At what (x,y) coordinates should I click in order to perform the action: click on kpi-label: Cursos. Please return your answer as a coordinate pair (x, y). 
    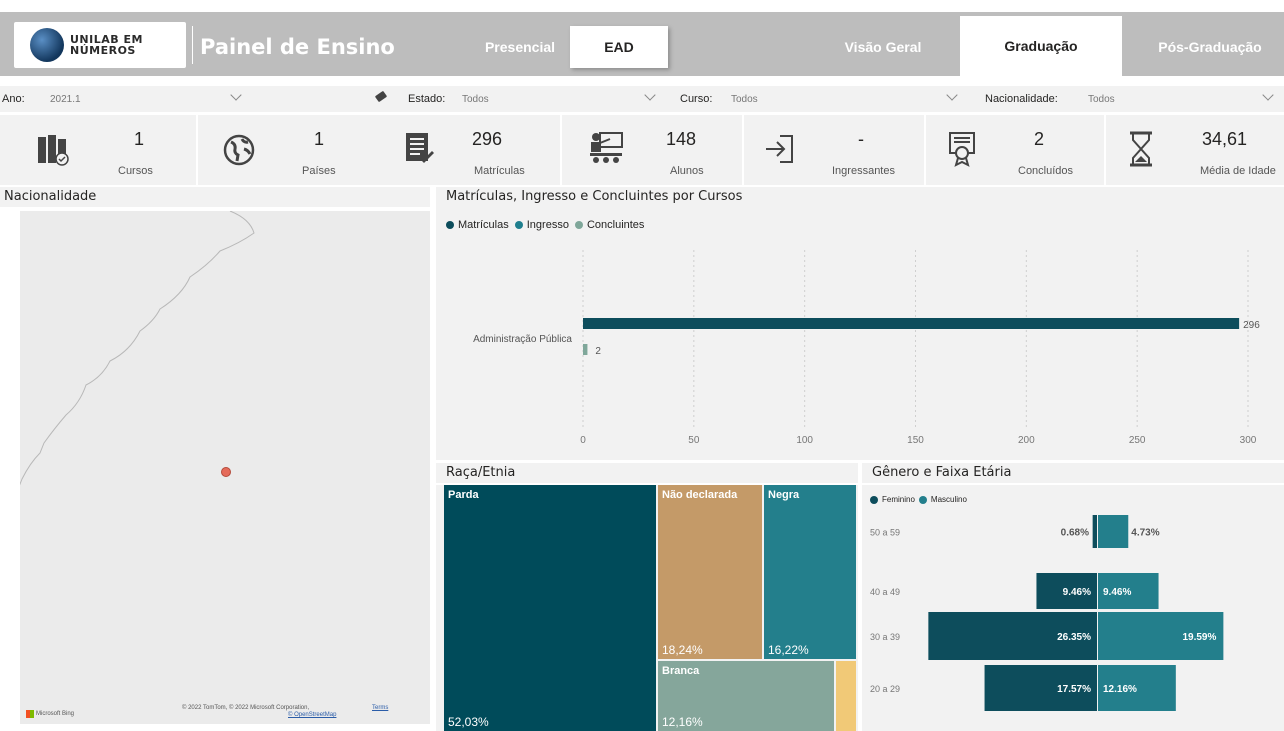
    Looking at the image, I should click on (135, 171).